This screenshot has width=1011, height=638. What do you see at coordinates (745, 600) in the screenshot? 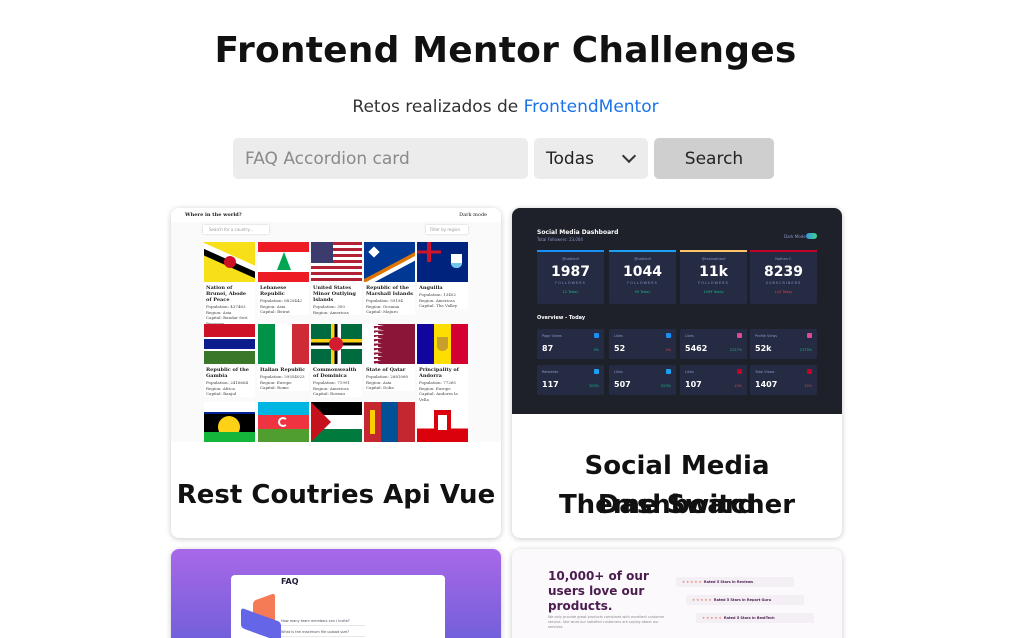
I see `rating-badge: ★★★★★ Rated 5 Stars in Report Guru` at bounding box center [745, 600].